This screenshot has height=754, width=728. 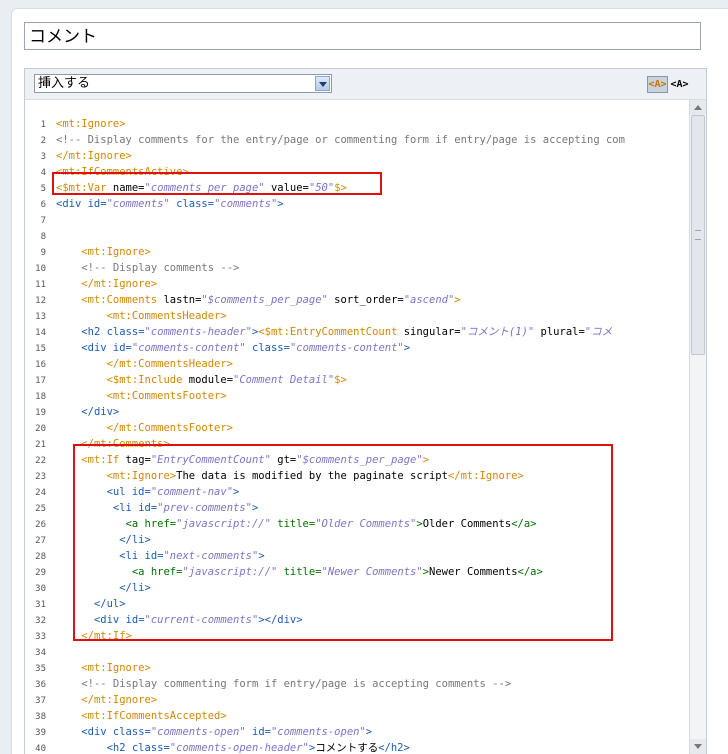 I want to click on rich-text-format-button: <A>, so click(x=657, y=84).